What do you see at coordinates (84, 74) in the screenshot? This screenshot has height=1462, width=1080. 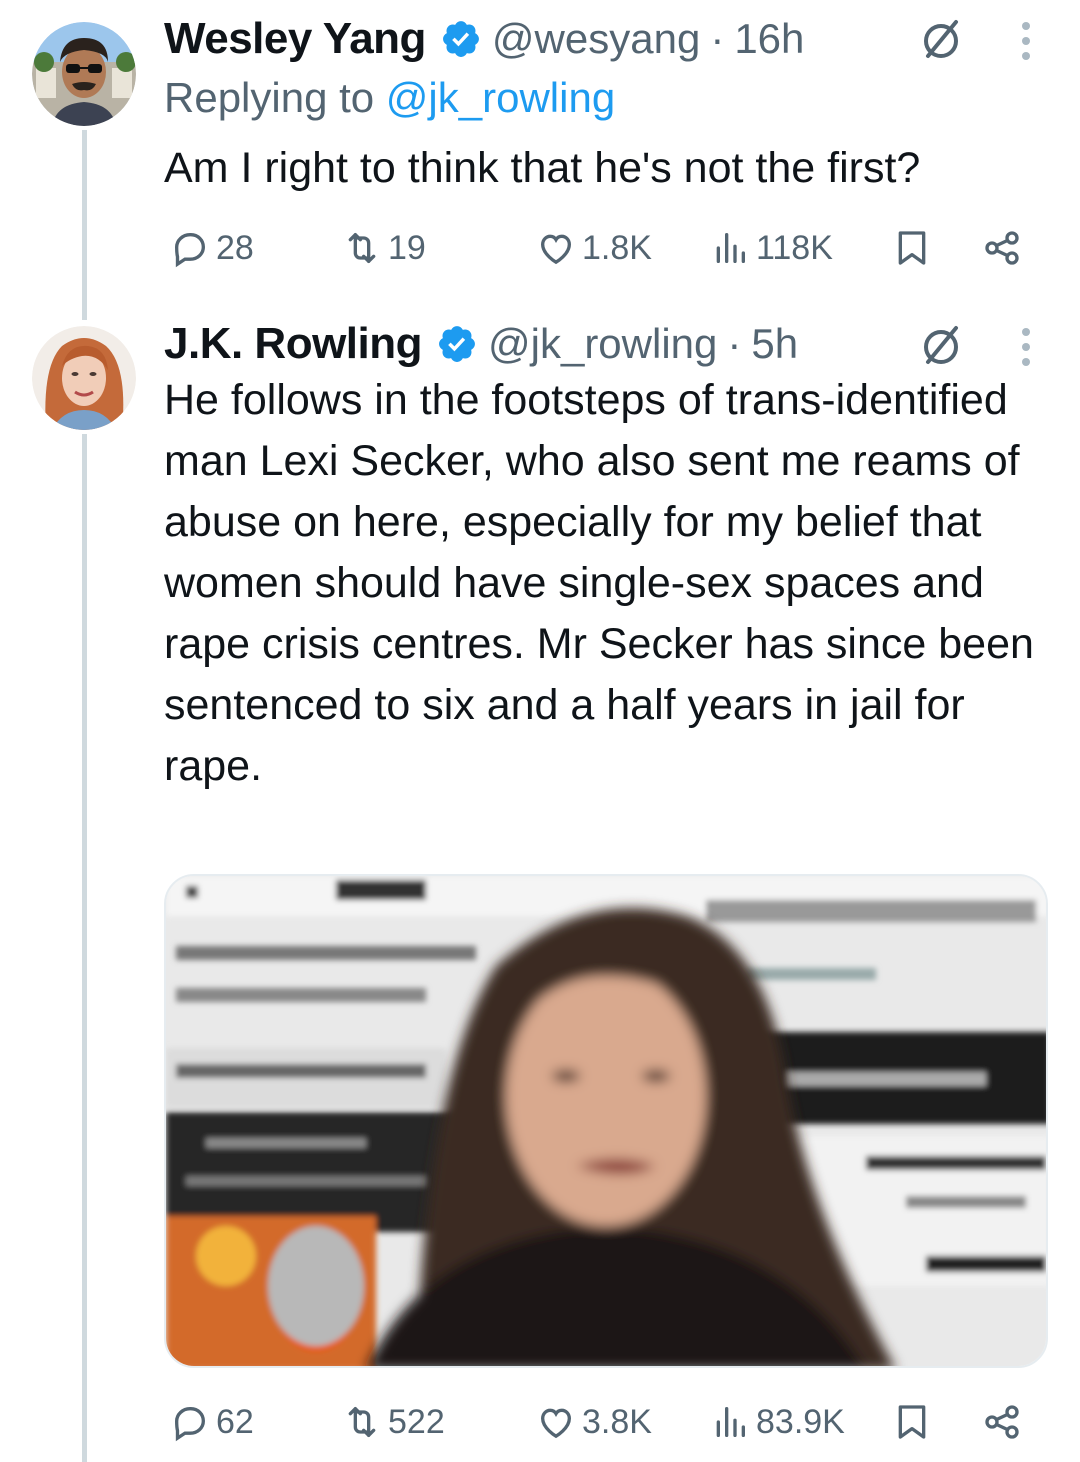 I see `avatar-wesyang` at bounding box center [84, 74].